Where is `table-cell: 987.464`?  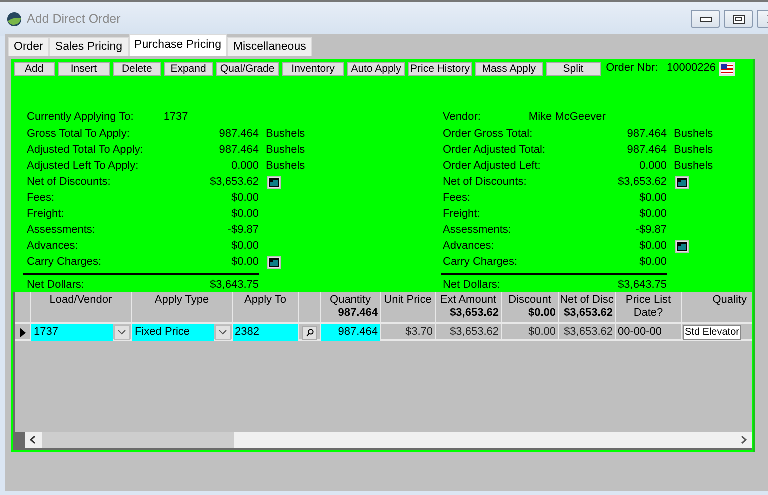
table-cell: 987.464 is located at coordinates (350, 332).